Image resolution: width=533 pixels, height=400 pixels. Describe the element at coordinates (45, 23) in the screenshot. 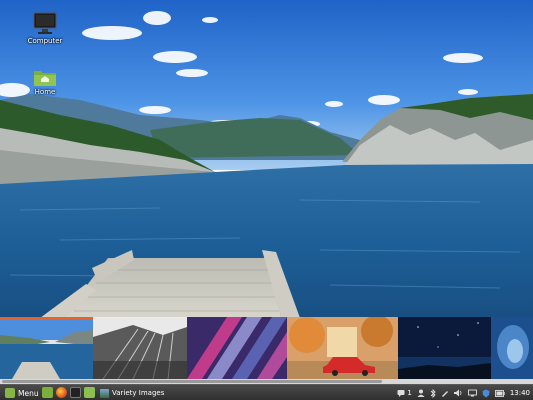

I see `computer-icon` at that location.